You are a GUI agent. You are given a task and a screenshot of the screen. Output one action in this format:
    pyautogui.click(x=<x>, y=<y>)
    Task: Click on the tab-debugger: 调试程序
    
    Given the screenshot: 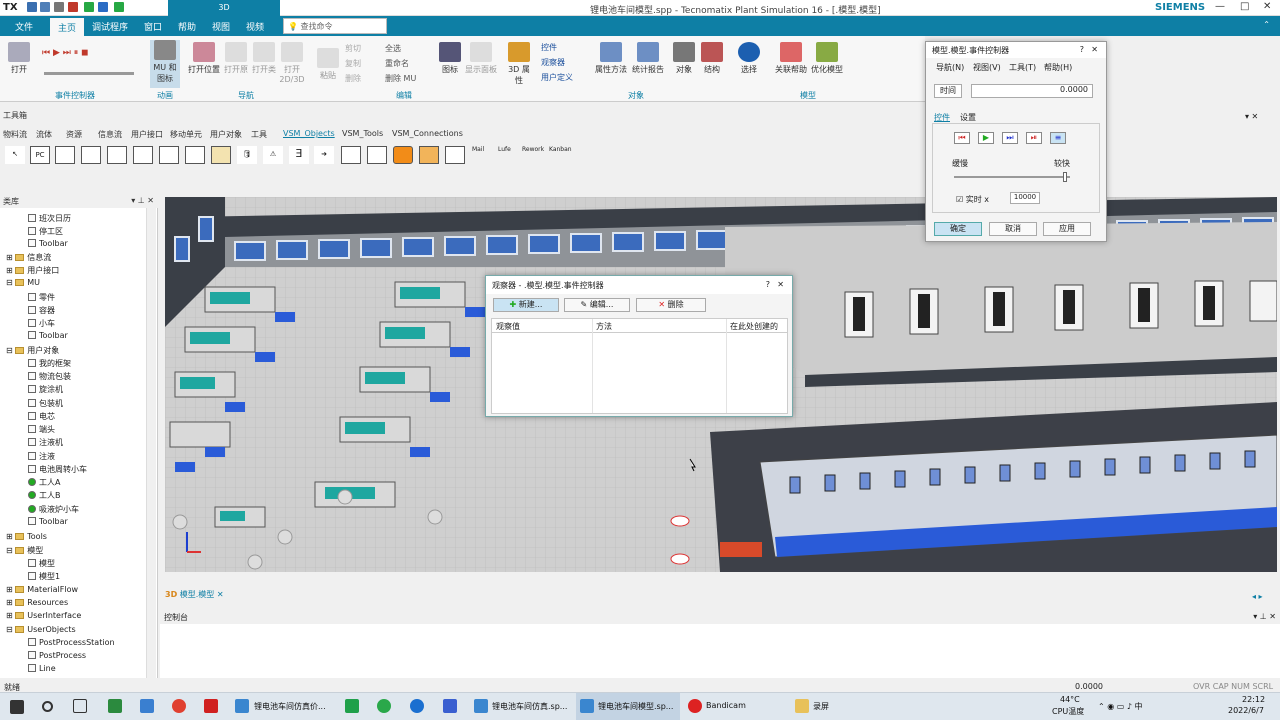 What is the action you would take?
    pyautogui.click(x=110, y=26)
    